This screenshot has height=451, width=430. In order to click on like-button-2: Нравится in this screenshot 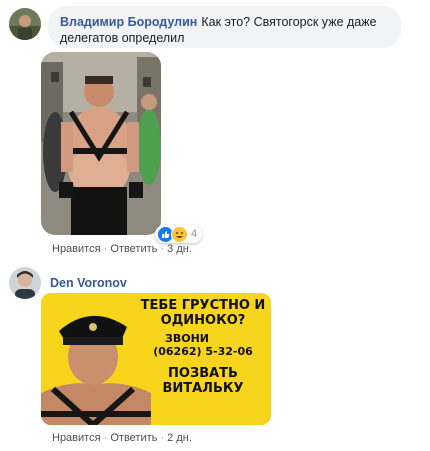, I will do `click(76, 438)`.